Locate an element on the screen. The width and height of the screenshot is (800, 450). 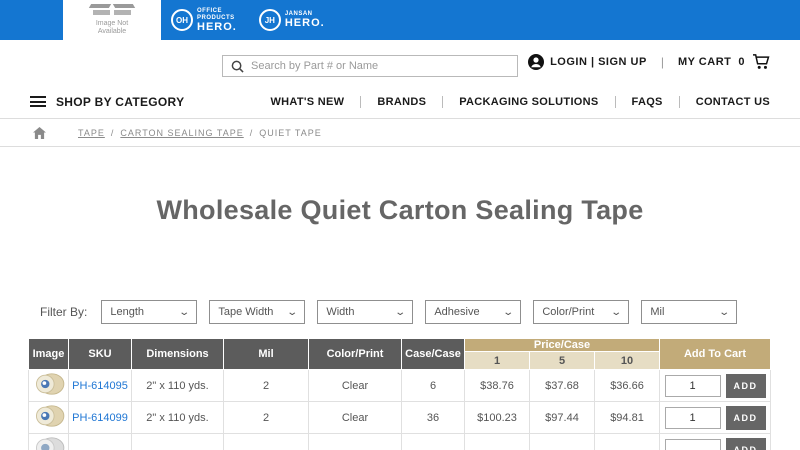
price-1-cell: $38.76 is located at coordinates (497, 385).